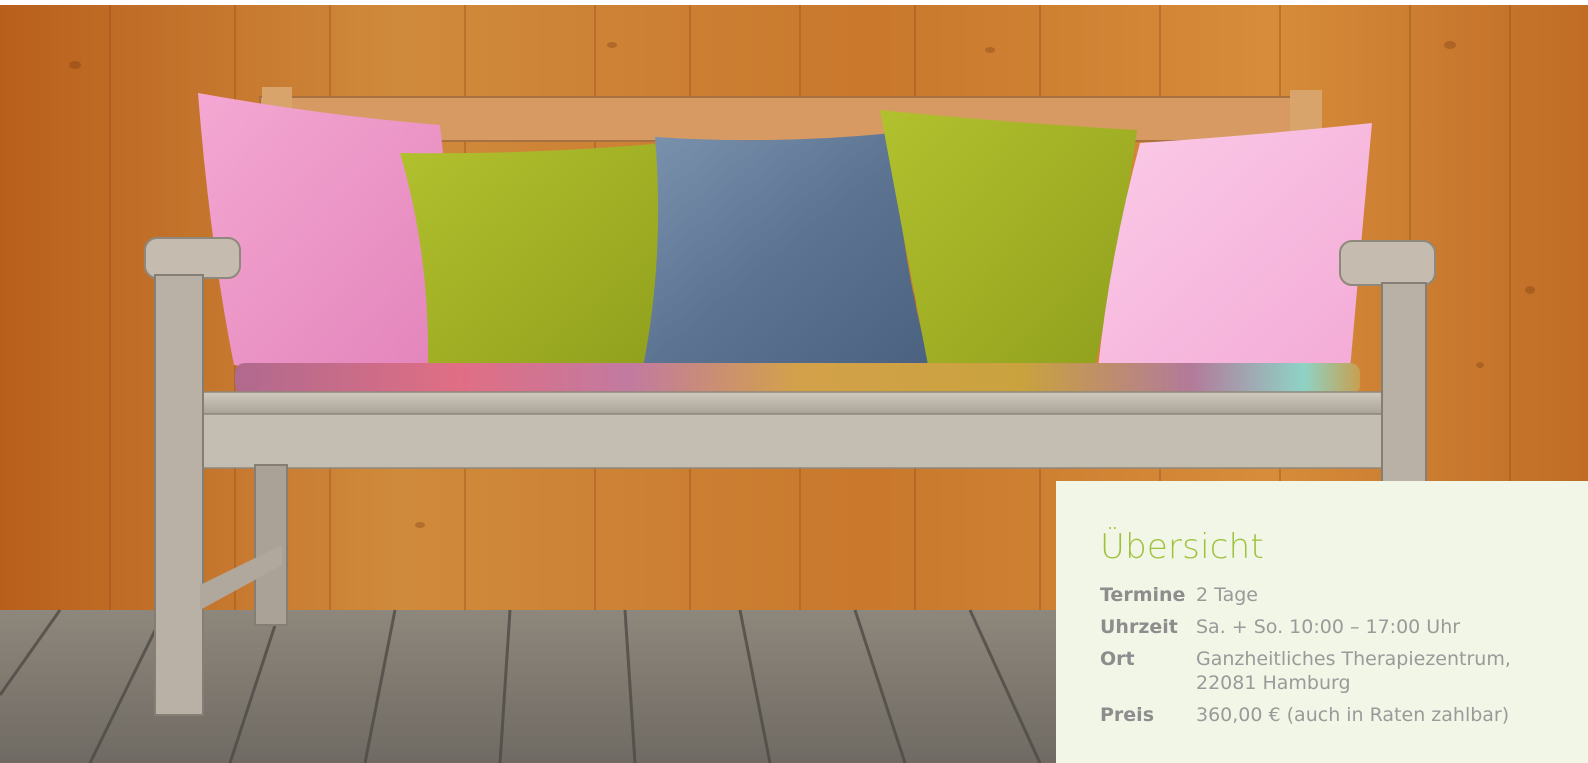 The image size is (1588, 763). I want to click on time-value: Sa. + So. 10:00 – 17:00 Uhr, so click(1328, 627).